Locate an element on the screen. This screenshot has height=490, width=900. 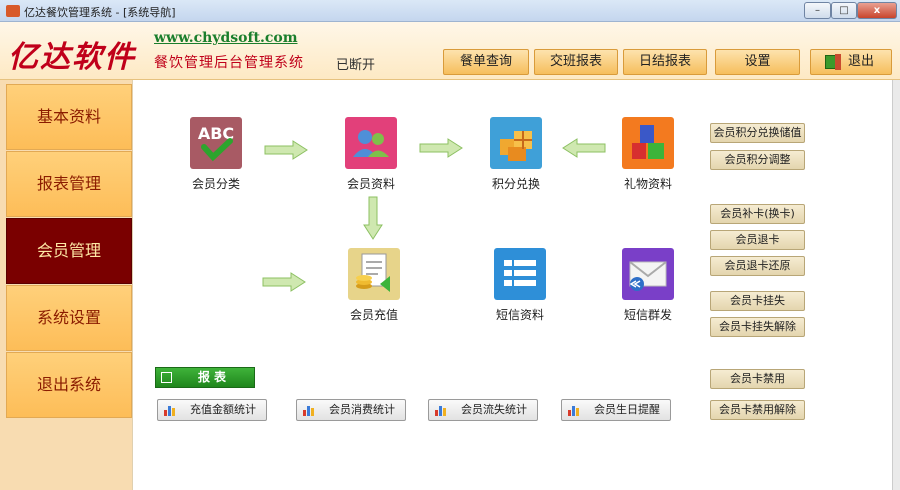
sidebar-item-reports: 报表管理 is located at coordinates (69, 184).